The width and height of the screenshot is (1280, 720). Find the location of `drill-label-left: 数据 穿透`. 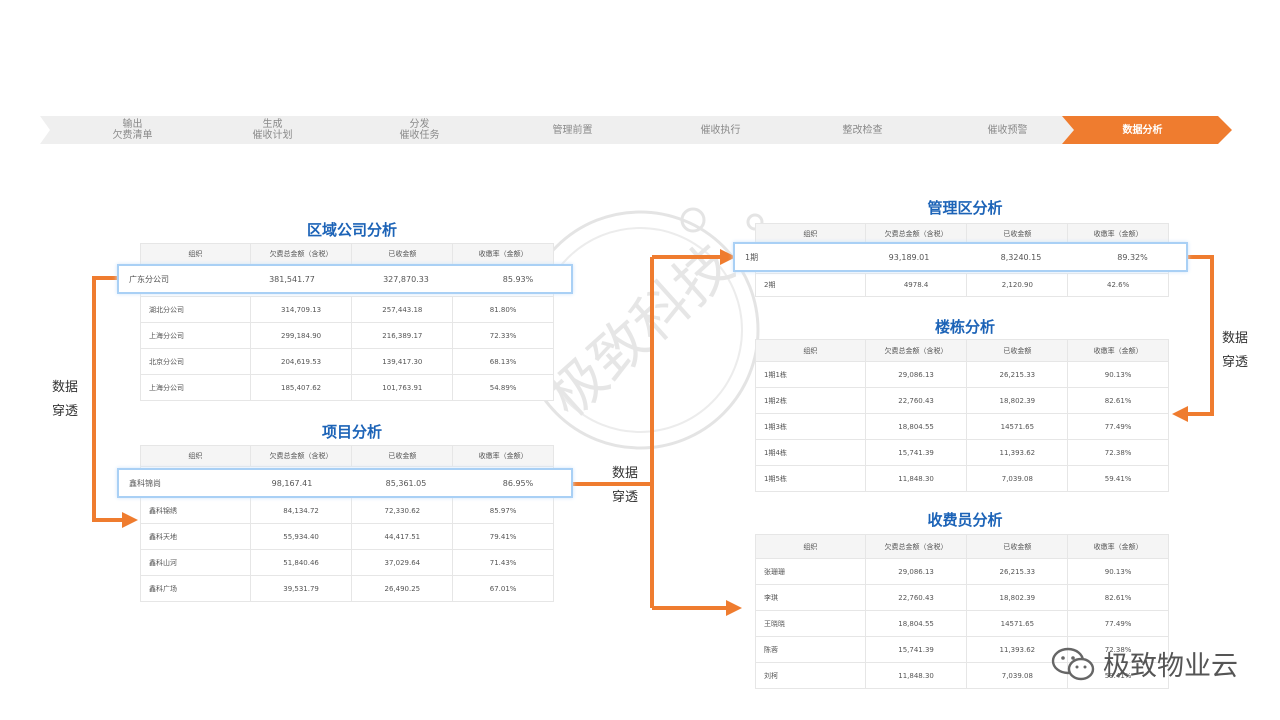

drill-label-left: 数据 穿透 is located at coordinates (65, 399).